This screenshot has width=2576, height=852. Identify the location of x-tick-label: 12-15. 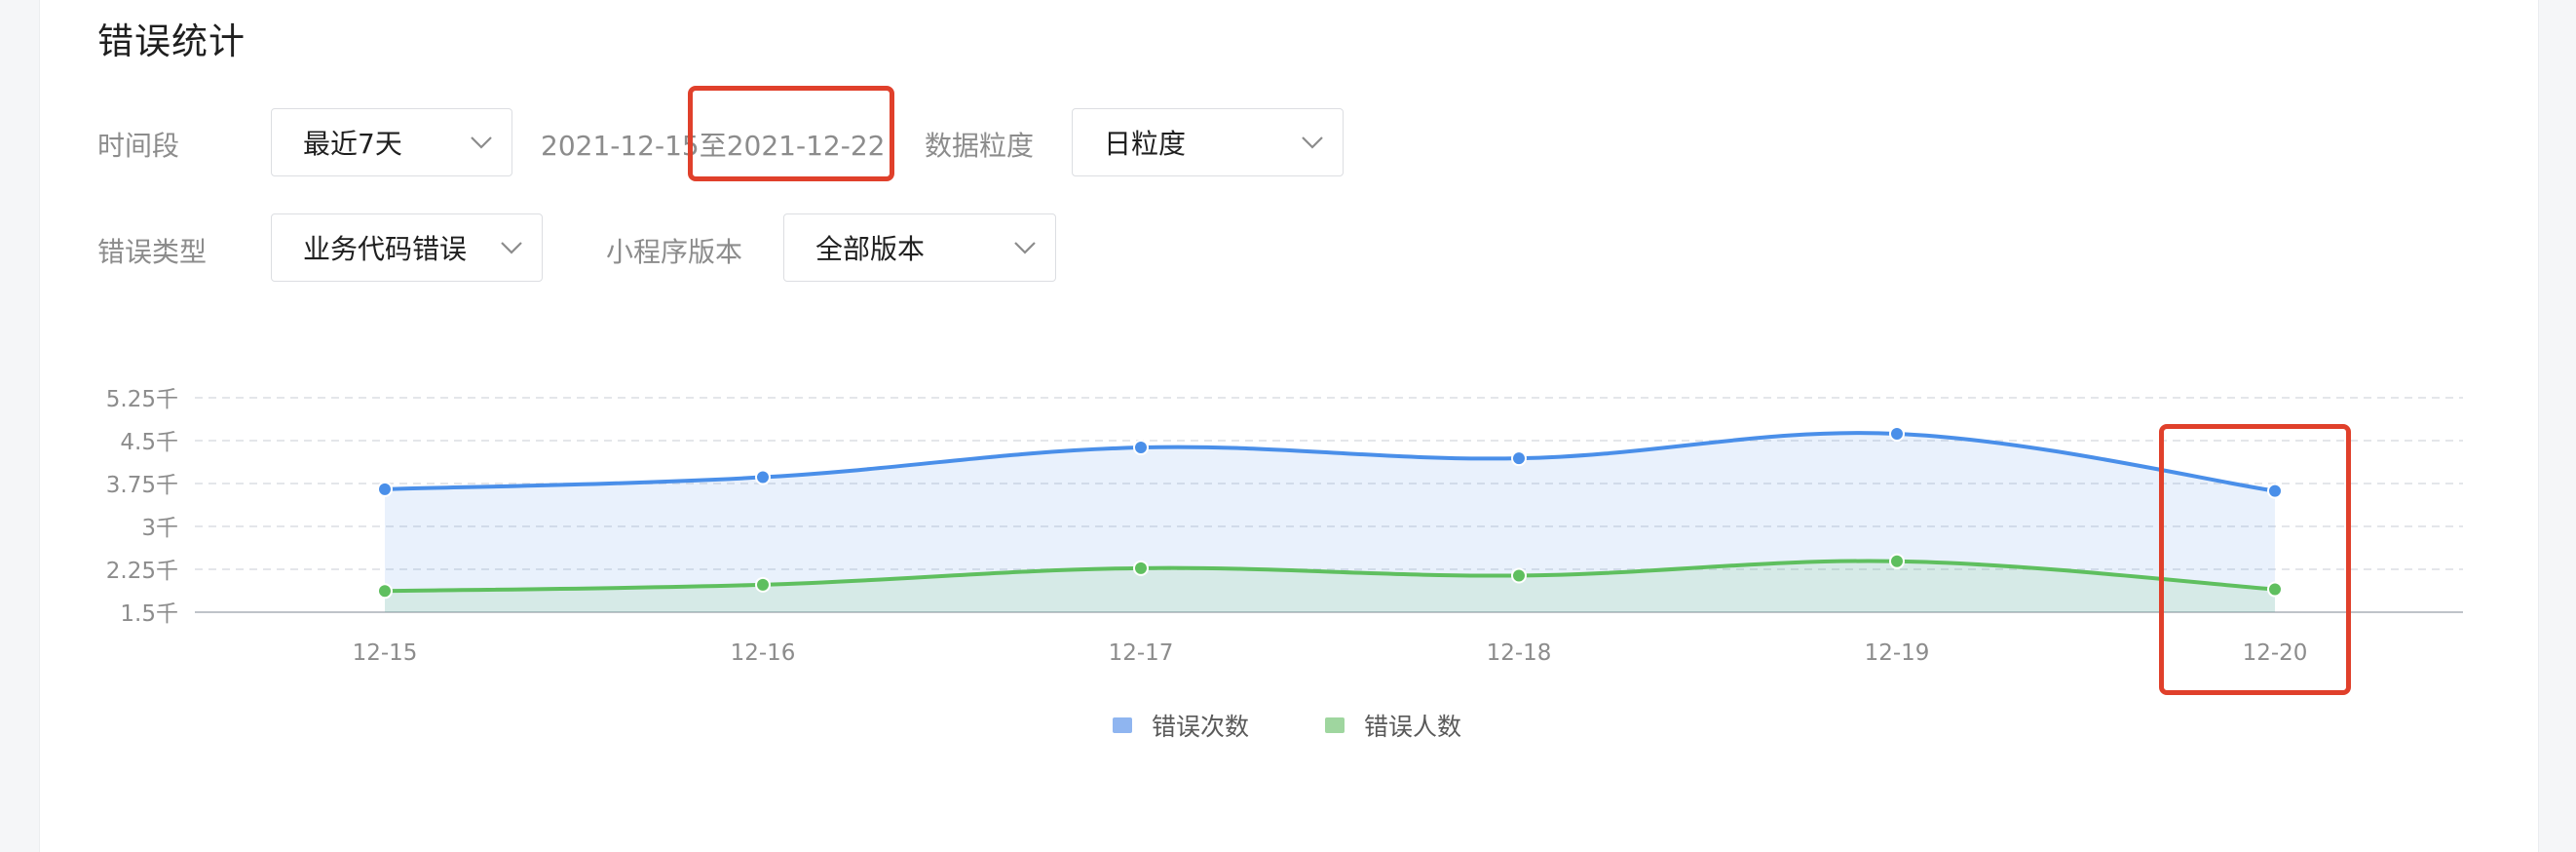
(385, 653).